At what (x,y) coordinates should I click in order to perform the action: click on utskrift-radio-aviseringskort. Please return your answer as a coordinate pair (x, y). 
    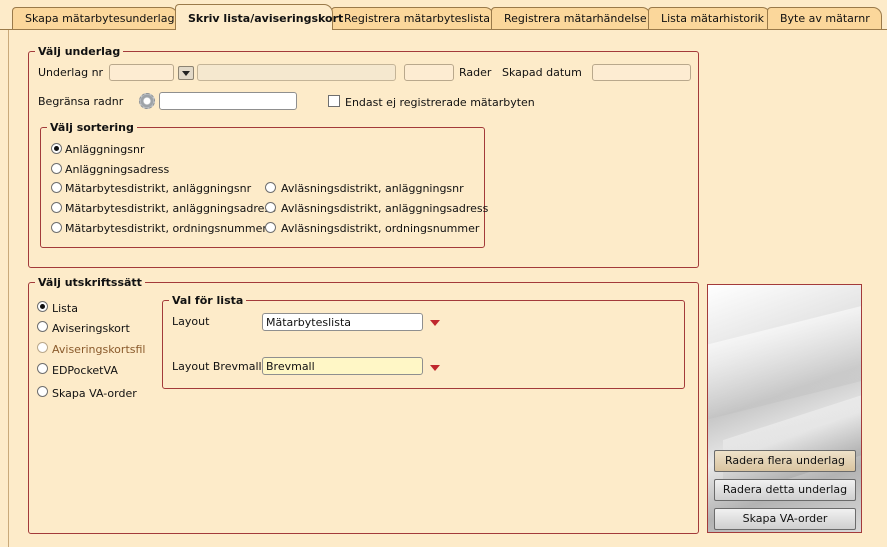
    Looking at the image, I should click on (42, 326).